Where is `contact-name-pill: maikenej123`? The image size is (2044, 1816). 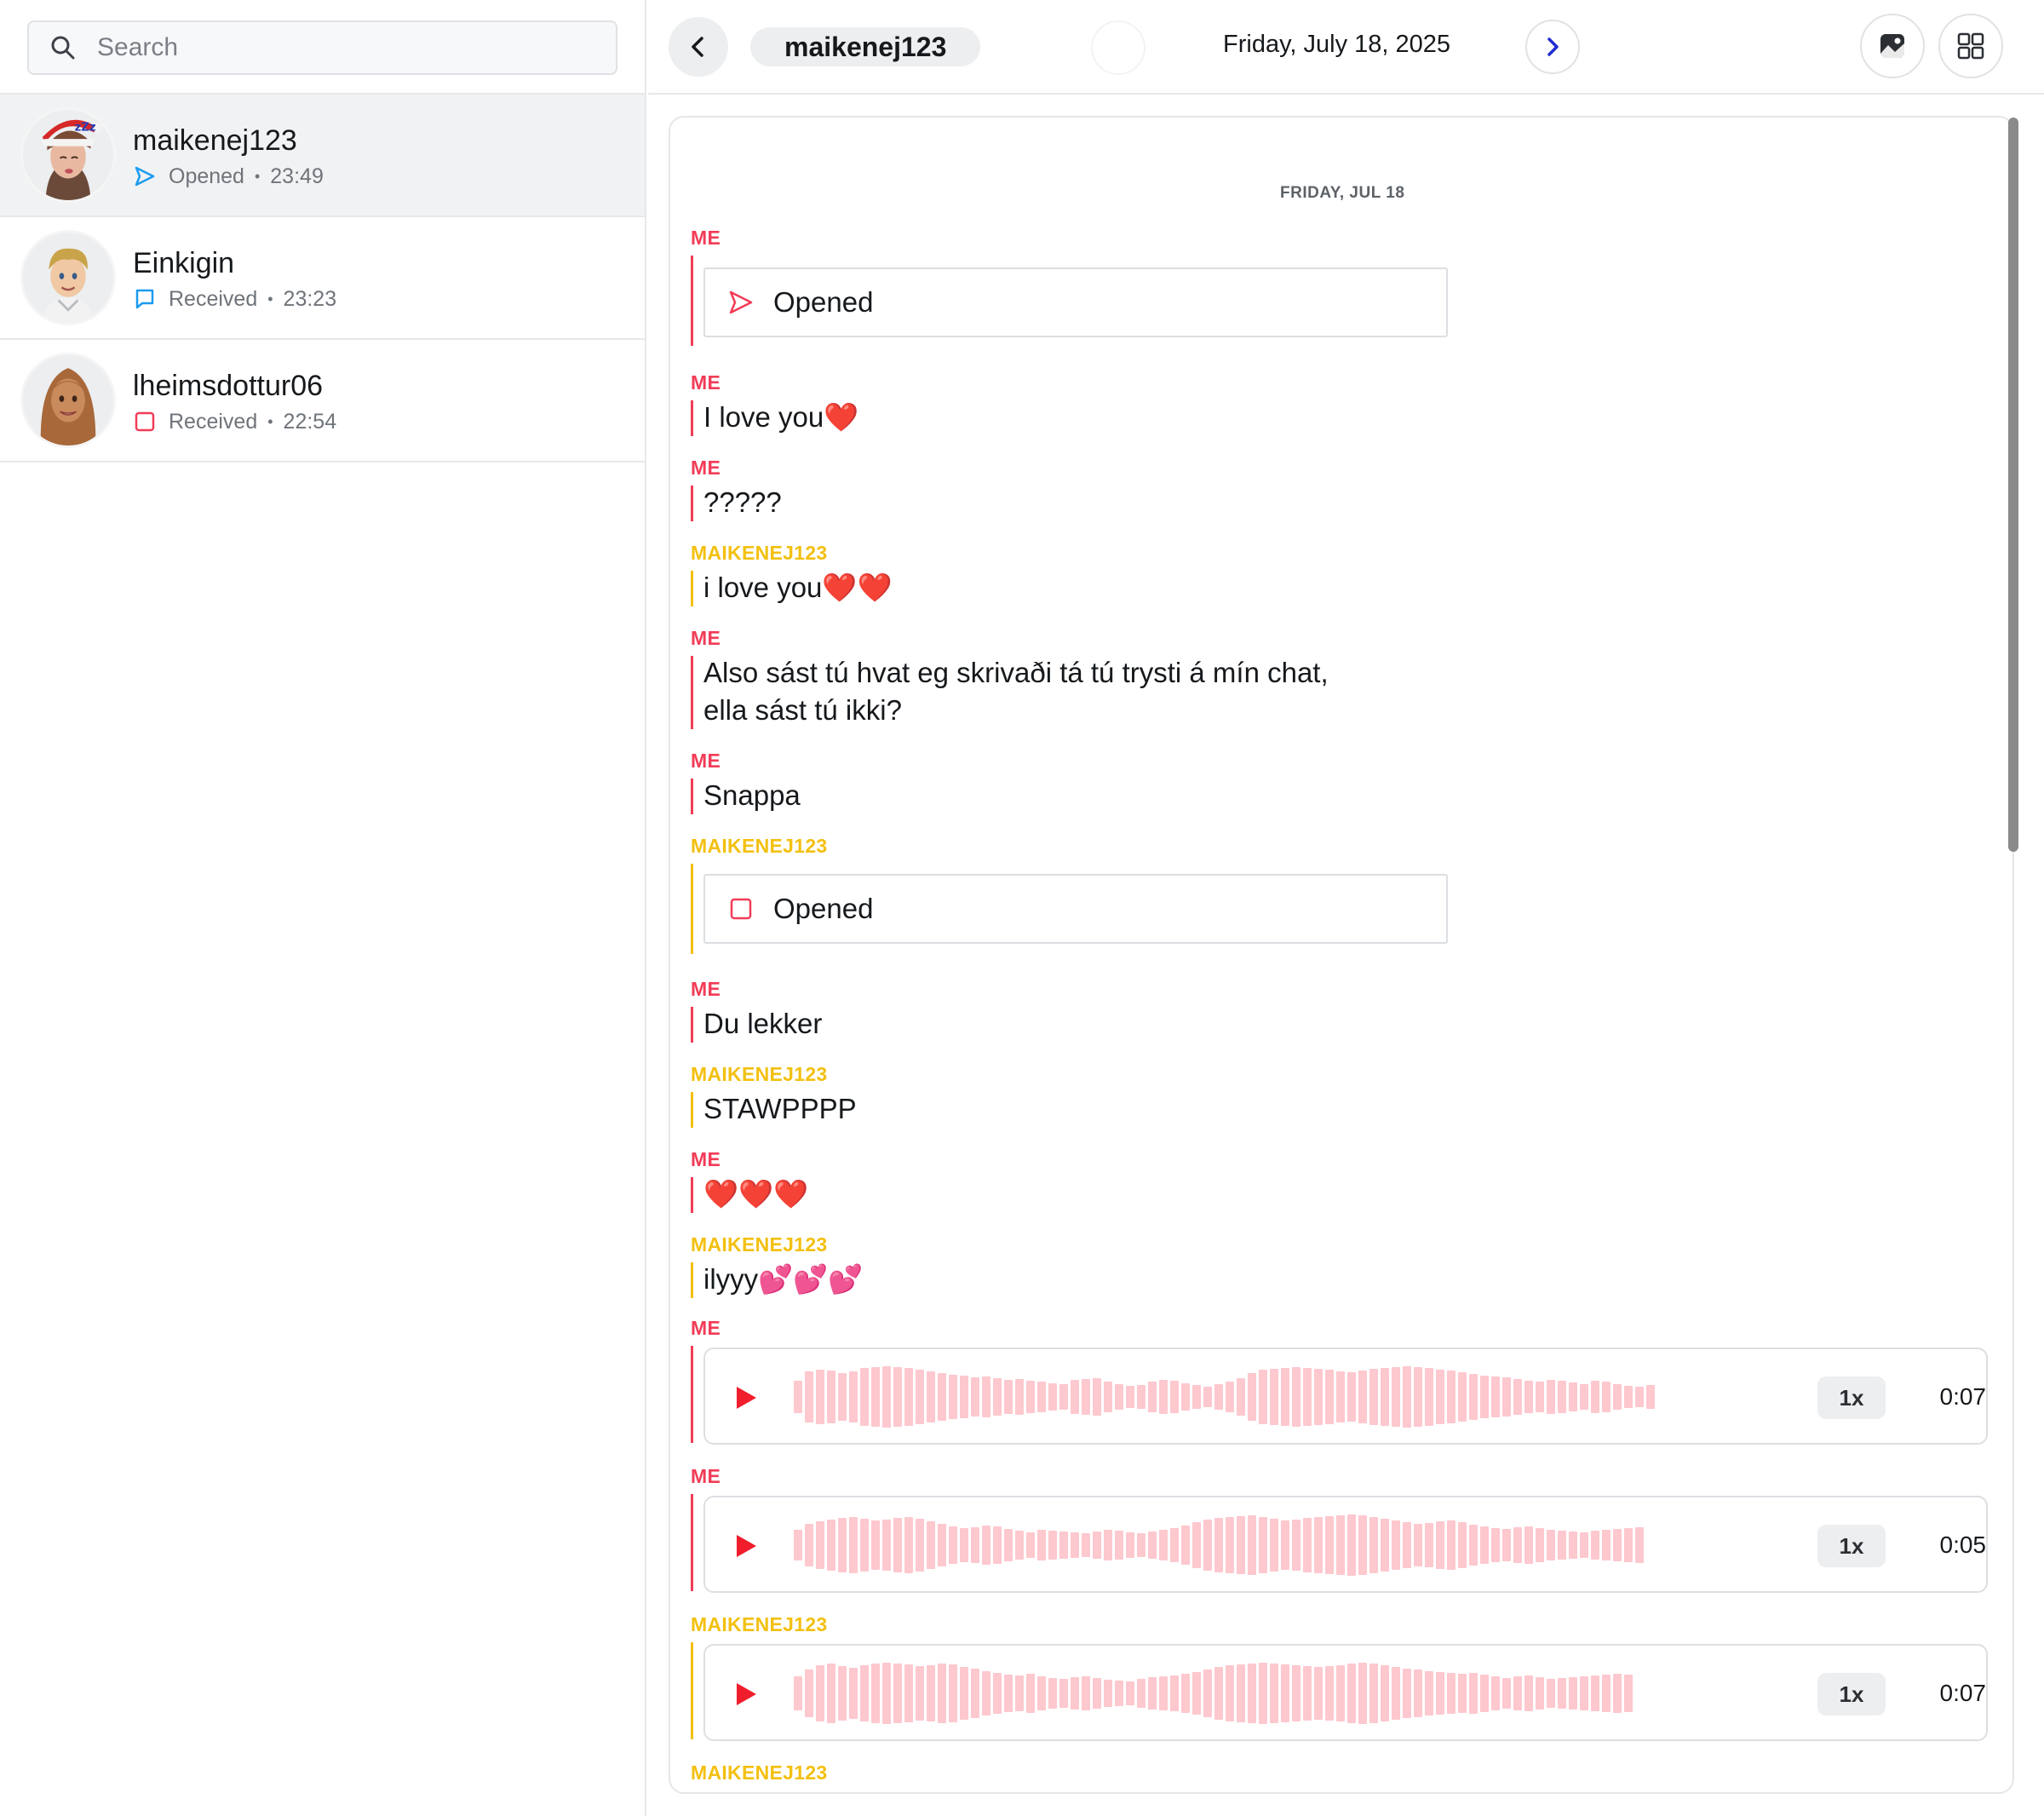
contact-name-pill: maikenej123 is located at coordinates (865, 46).